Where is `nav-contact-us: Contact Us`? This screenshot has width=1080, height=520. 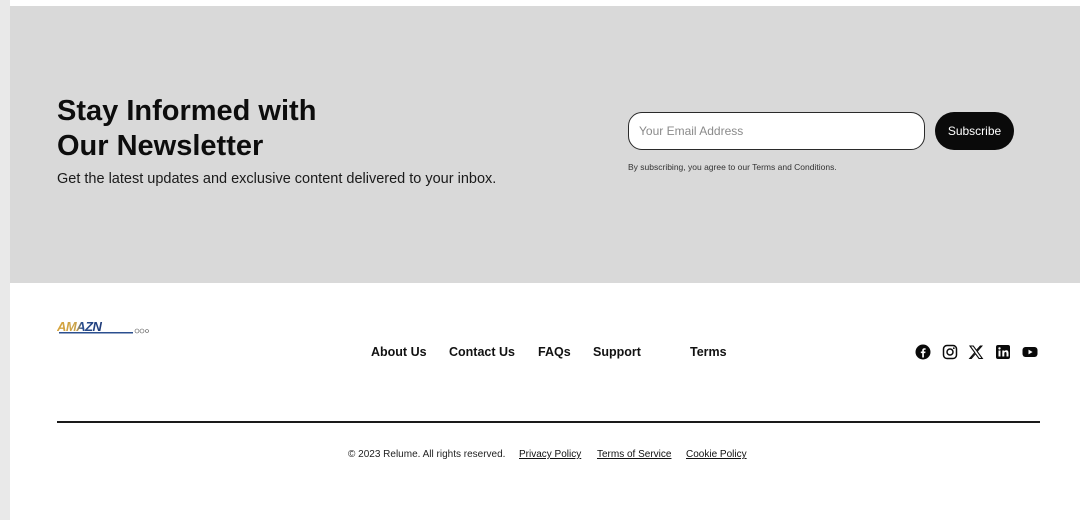
nav-contact-us: Contact Us is located at coordinates (482, 352).